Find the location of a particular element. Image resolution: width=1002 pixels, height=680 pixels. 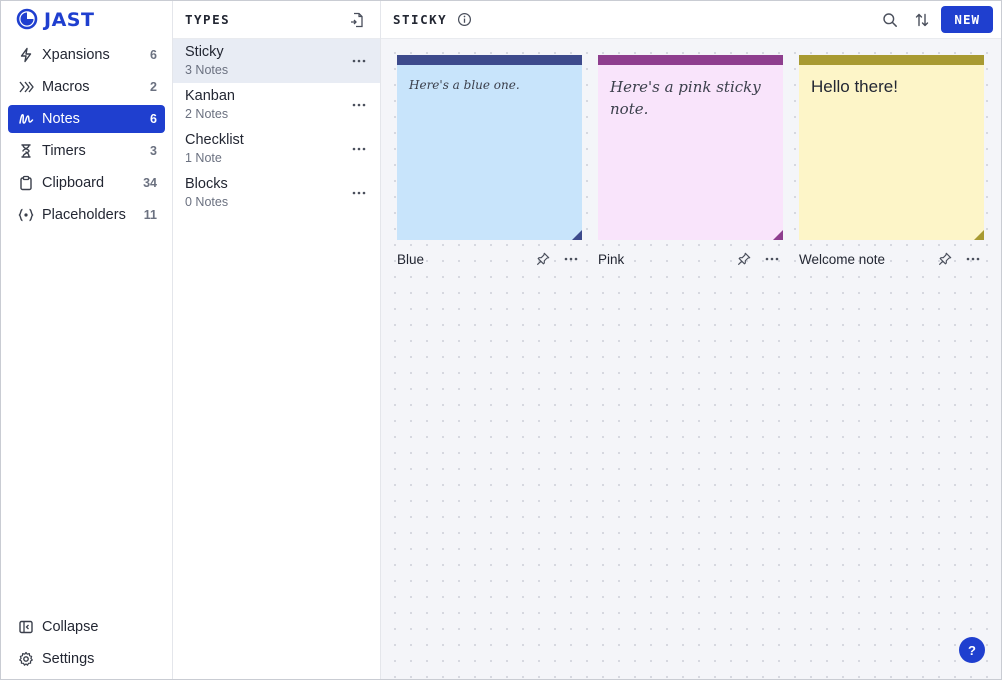

note-card: Hello there! is located at coordinates (891, 147).